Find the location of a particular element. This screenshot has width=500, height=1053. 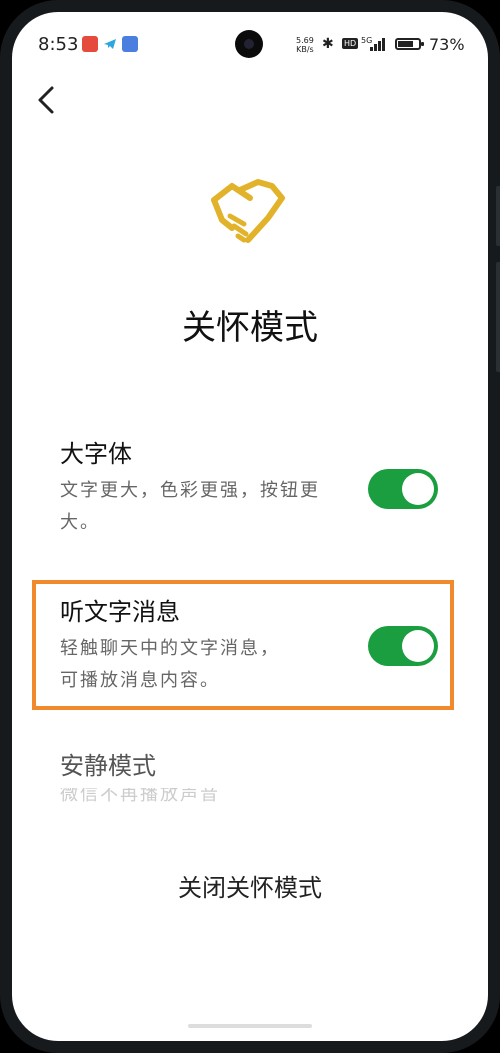

battery-icon is located at coordinates (409, 44).